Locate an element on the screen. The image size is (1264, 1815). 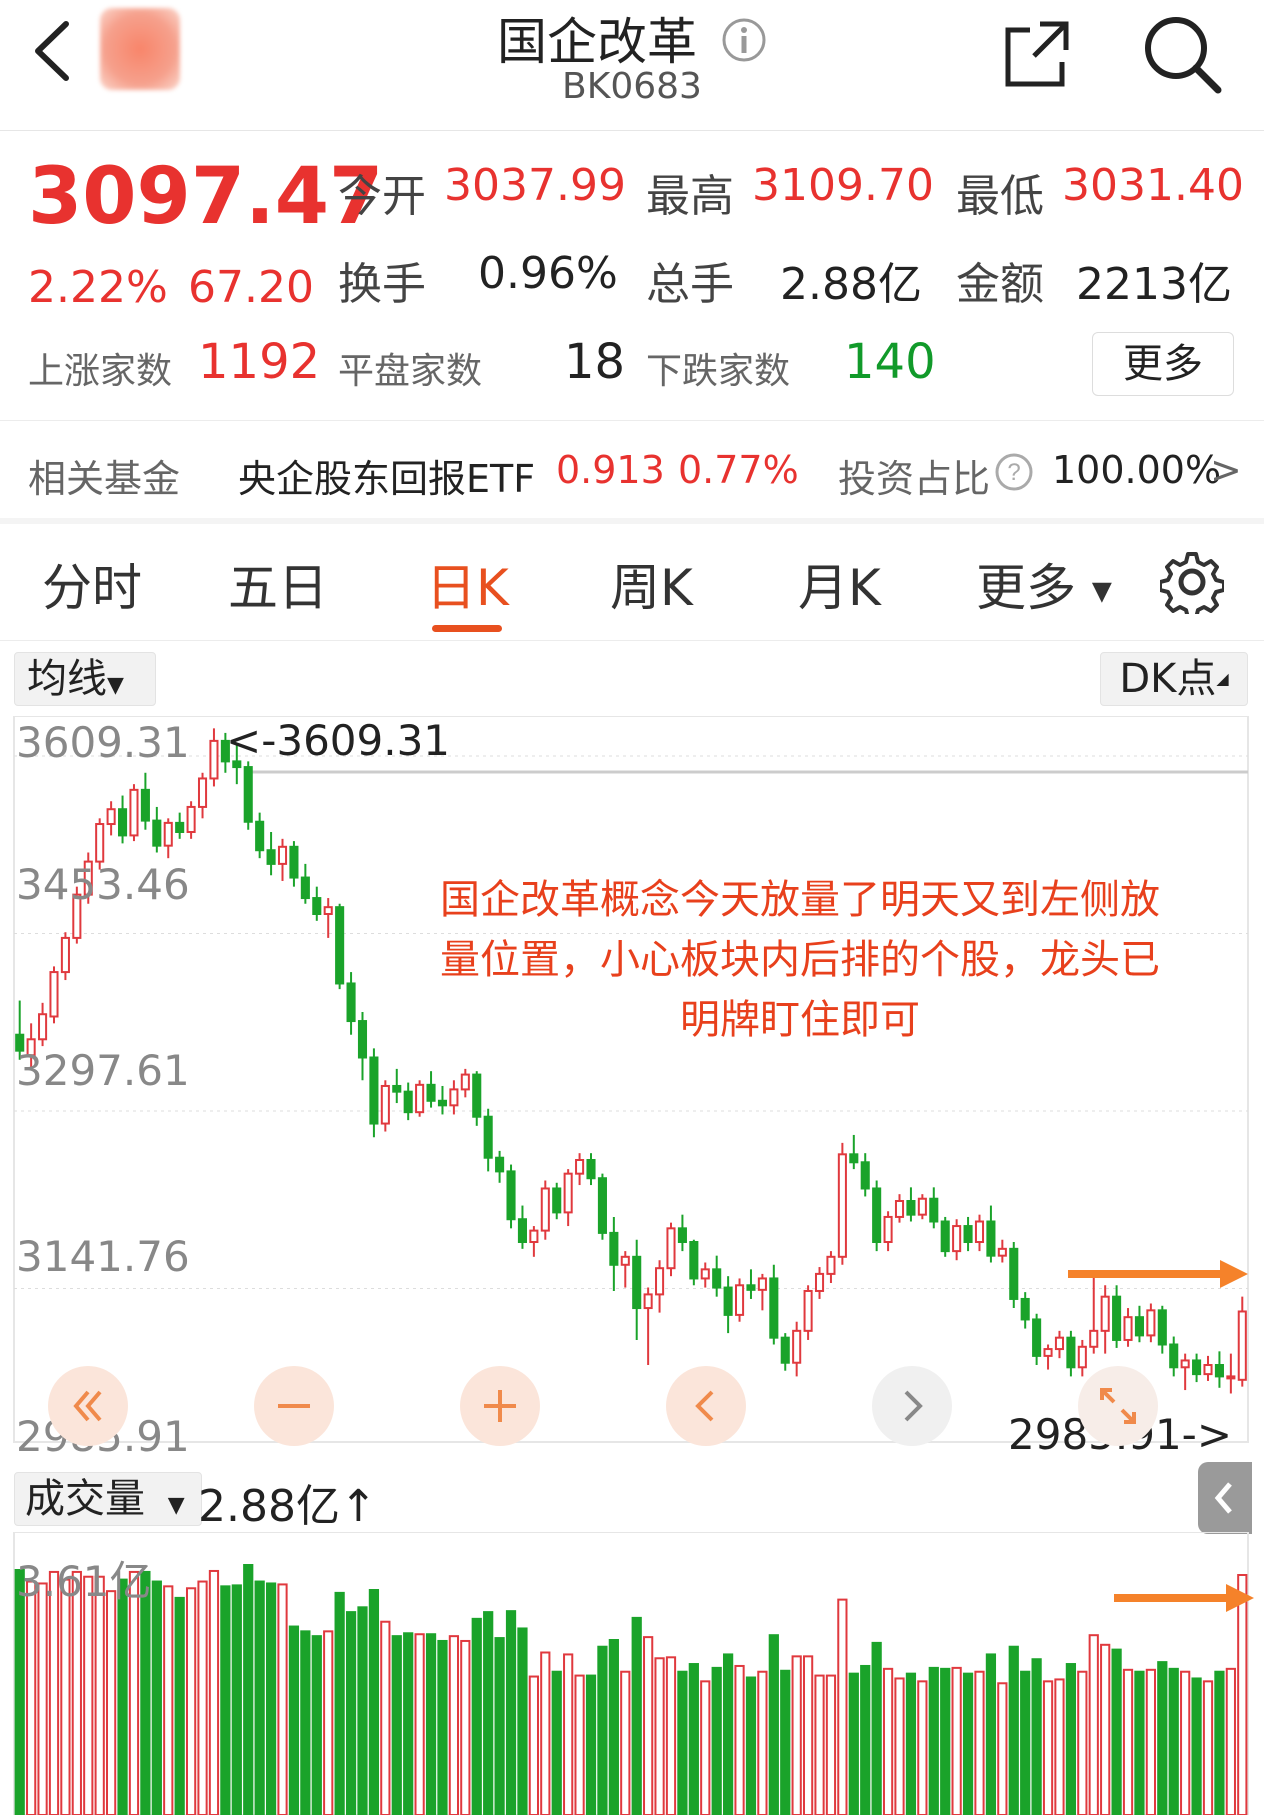
prev-button is located at coordinates (706, 1406).